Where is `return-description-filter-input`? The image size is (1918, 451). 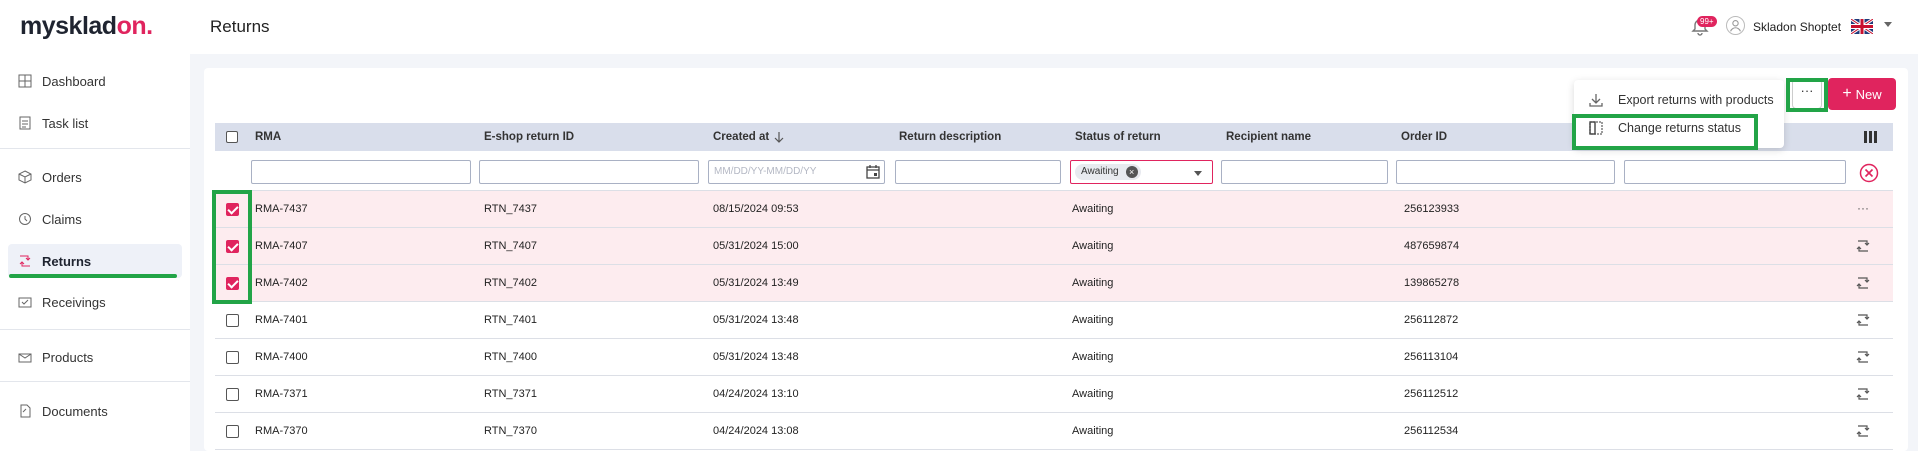 return-description-filter-input is located at coordinates (978, 172).